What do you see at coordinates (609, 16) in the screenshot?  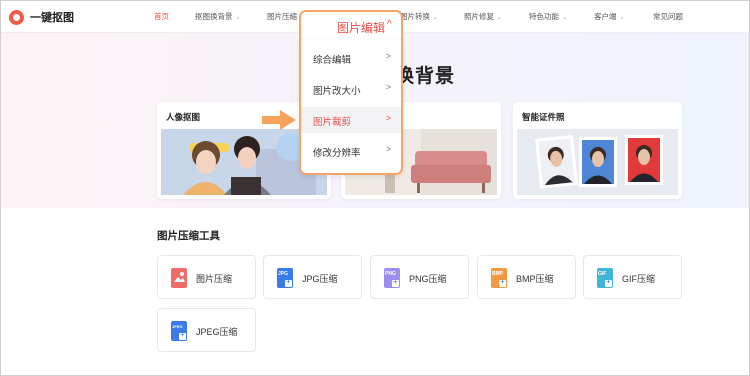 I see `nav-item-client: 客户端 ⌄` at bounding box center [609, 16].